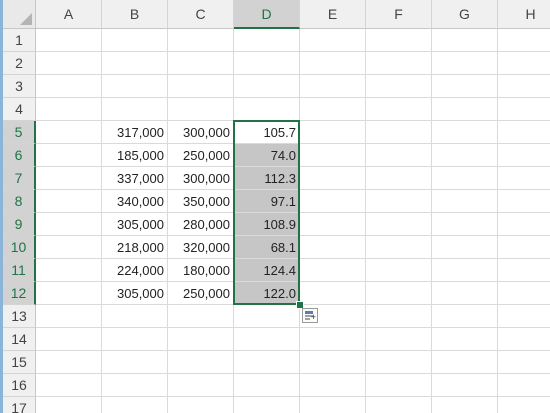 The height and width of the screenshot is (413, 550). What do you see at coordinates (399, 405) in the screenshot?
I see `cell-f17` at bounding box center [399, 405].